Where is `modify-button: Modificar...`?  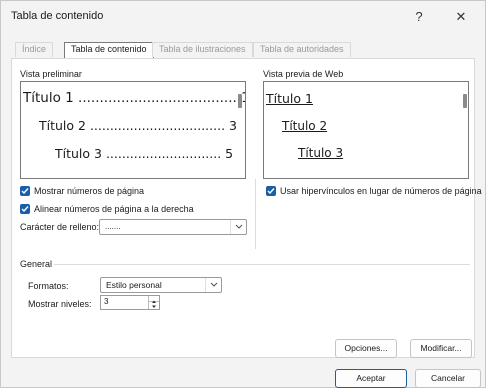 modify-button: Modificar... is located at coordinates (441, 348).